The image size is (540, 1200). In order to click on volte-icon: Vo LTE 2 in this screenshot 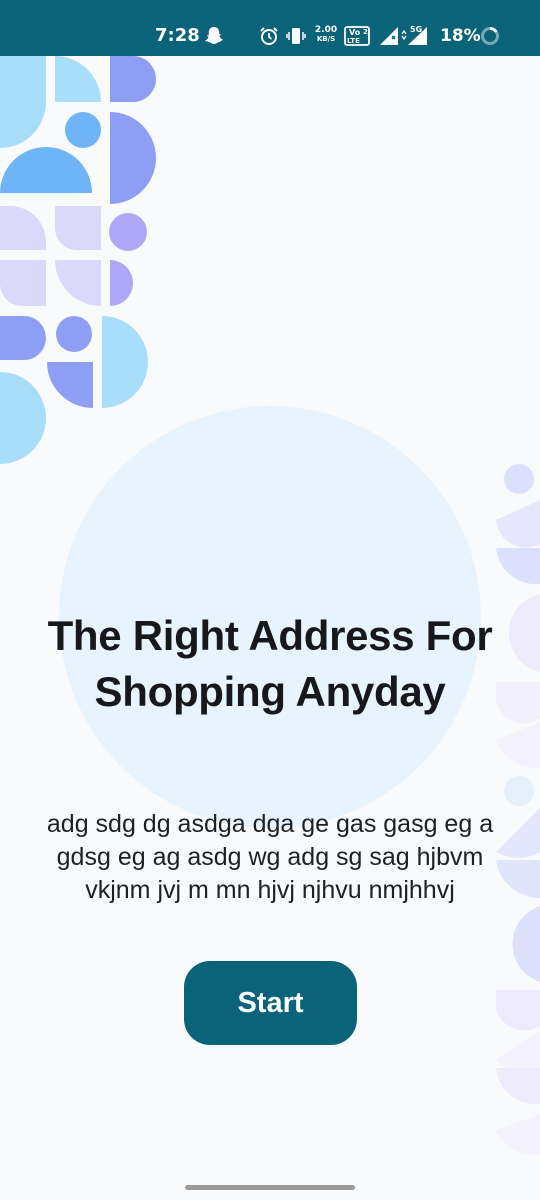, I will do `click(357, 36)`.